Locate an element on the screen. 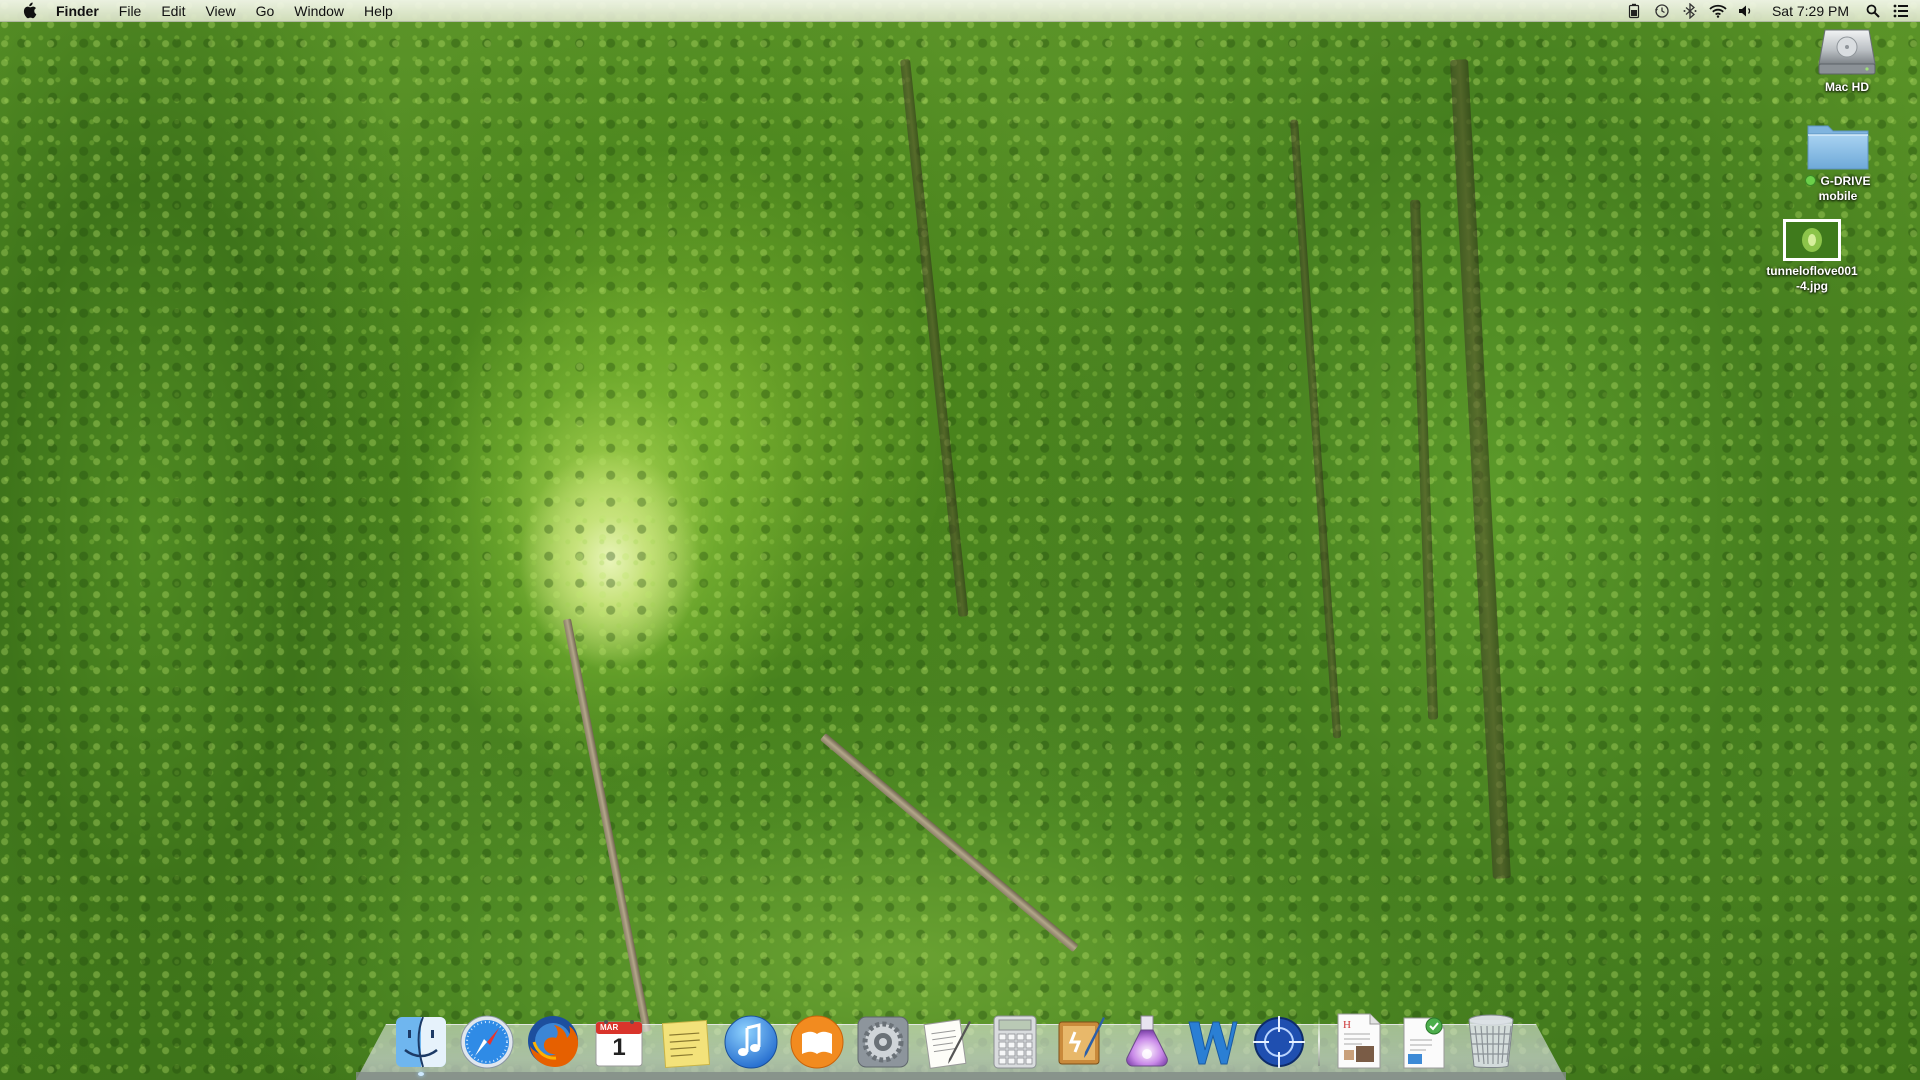 Image resolution: width=1920 pixels, height=1080 pixels. dock-item-potion is located at coordinates (1147, 1039).